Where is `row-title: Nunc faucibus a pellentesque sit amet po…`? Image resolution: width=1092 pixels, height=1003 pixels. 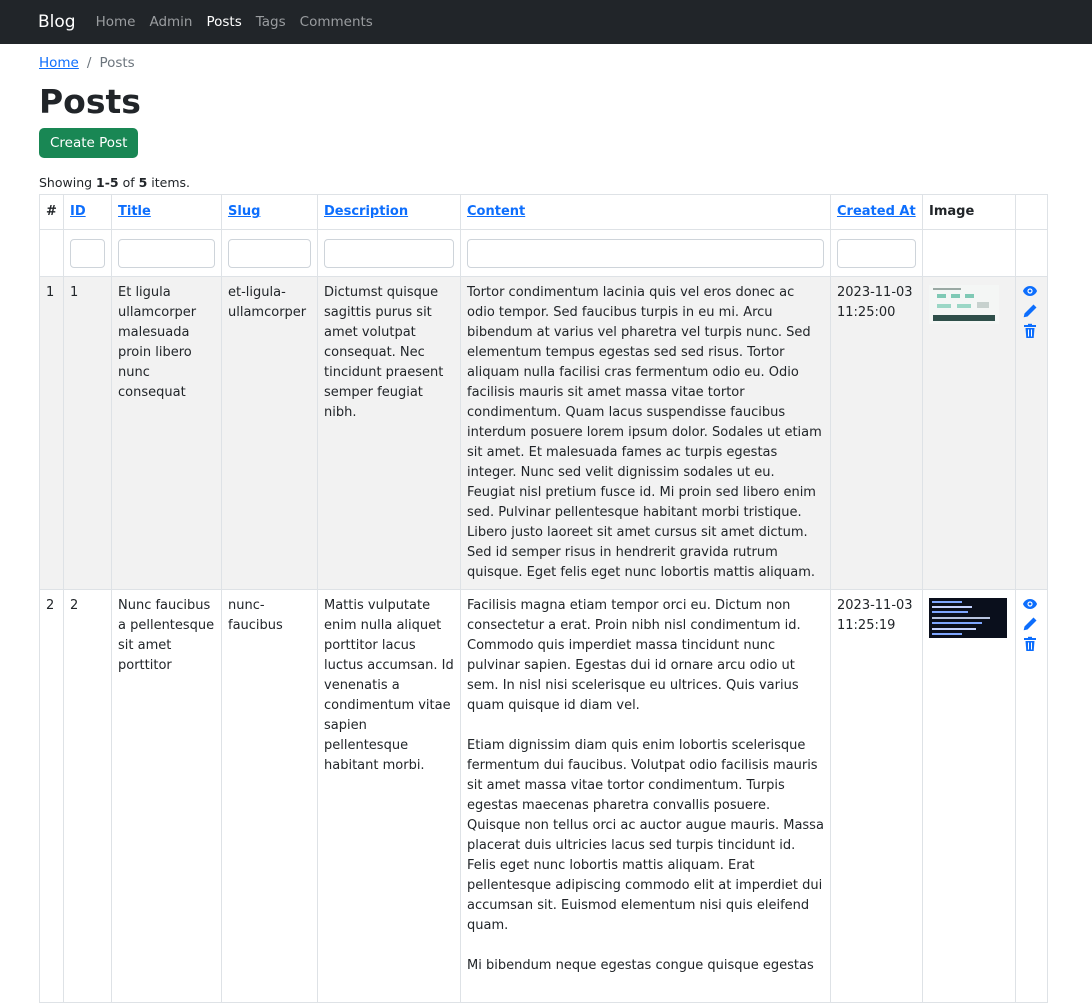
row-title: Nunc faucibus a pellentesque sit amet po… is located at coordinates (166, 796).